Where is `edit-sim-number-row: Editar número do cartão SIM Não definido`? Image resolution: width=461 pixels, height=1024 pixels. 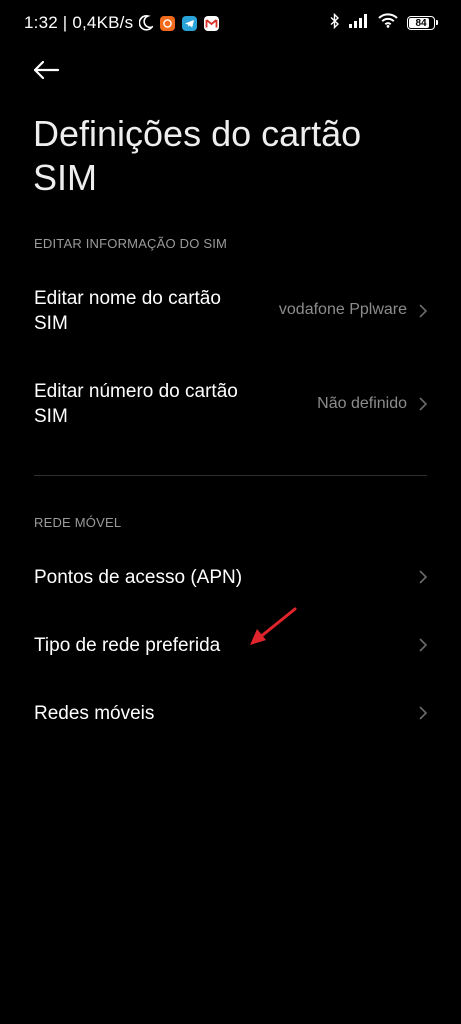
edit-sim-number-row: Editar número do cartão SIM Não definido is located at coordinates (230, 405).